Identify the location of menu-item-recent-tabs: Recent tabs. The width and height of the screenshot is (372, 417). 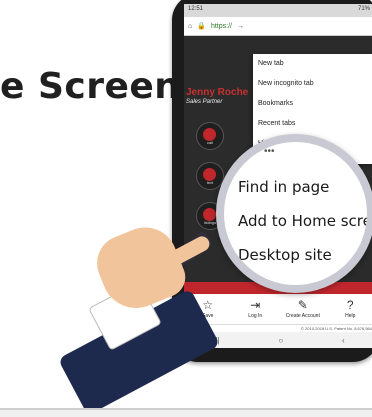
(312, 124).